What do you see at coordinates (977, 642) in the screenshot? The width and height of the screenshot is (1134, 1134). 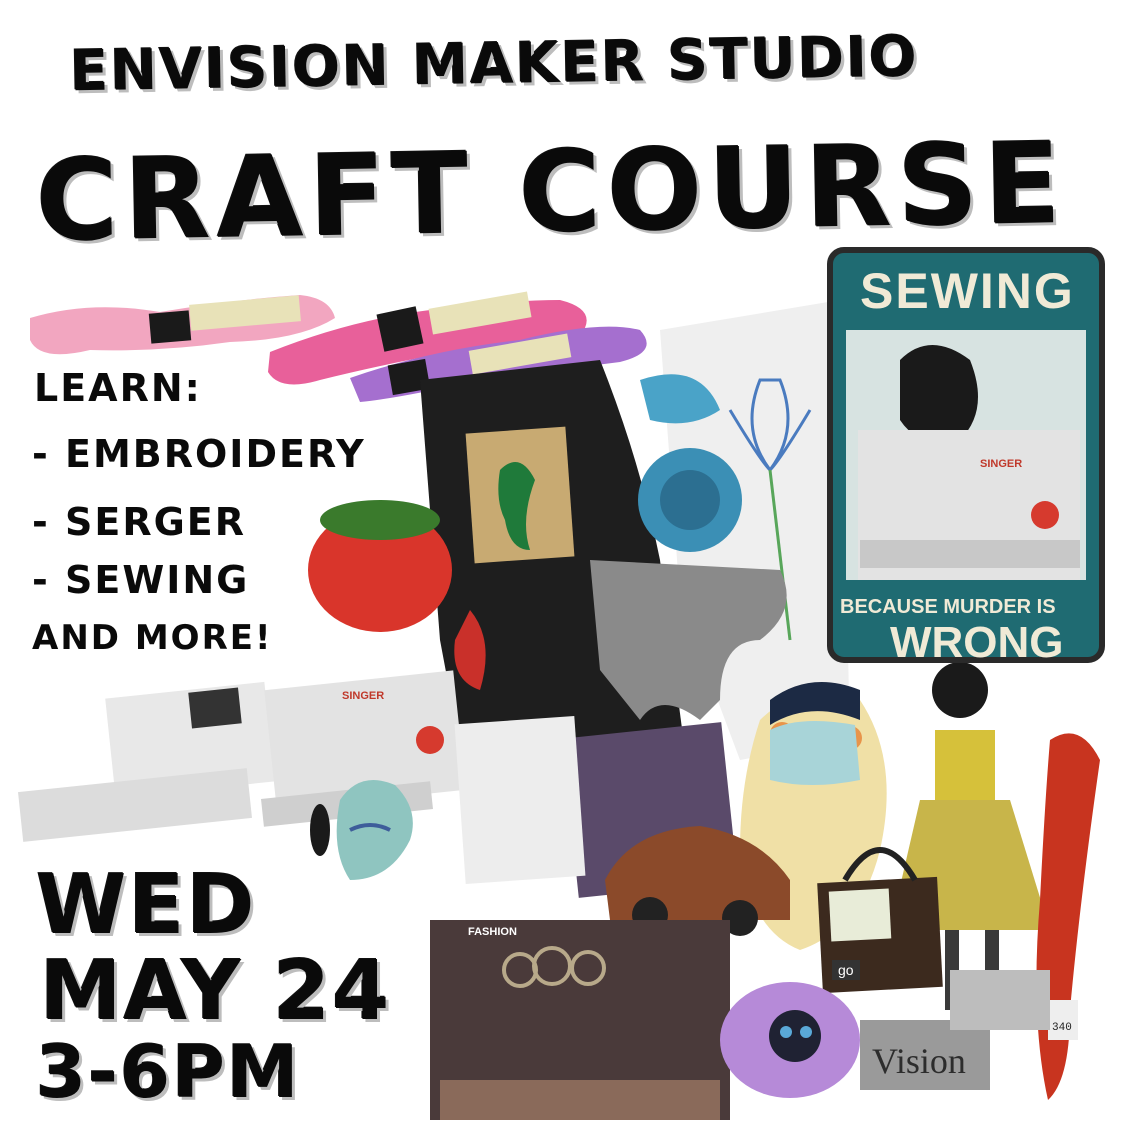 I see `sign-caption-line2: WRONG` at bounding box center [977, 642].